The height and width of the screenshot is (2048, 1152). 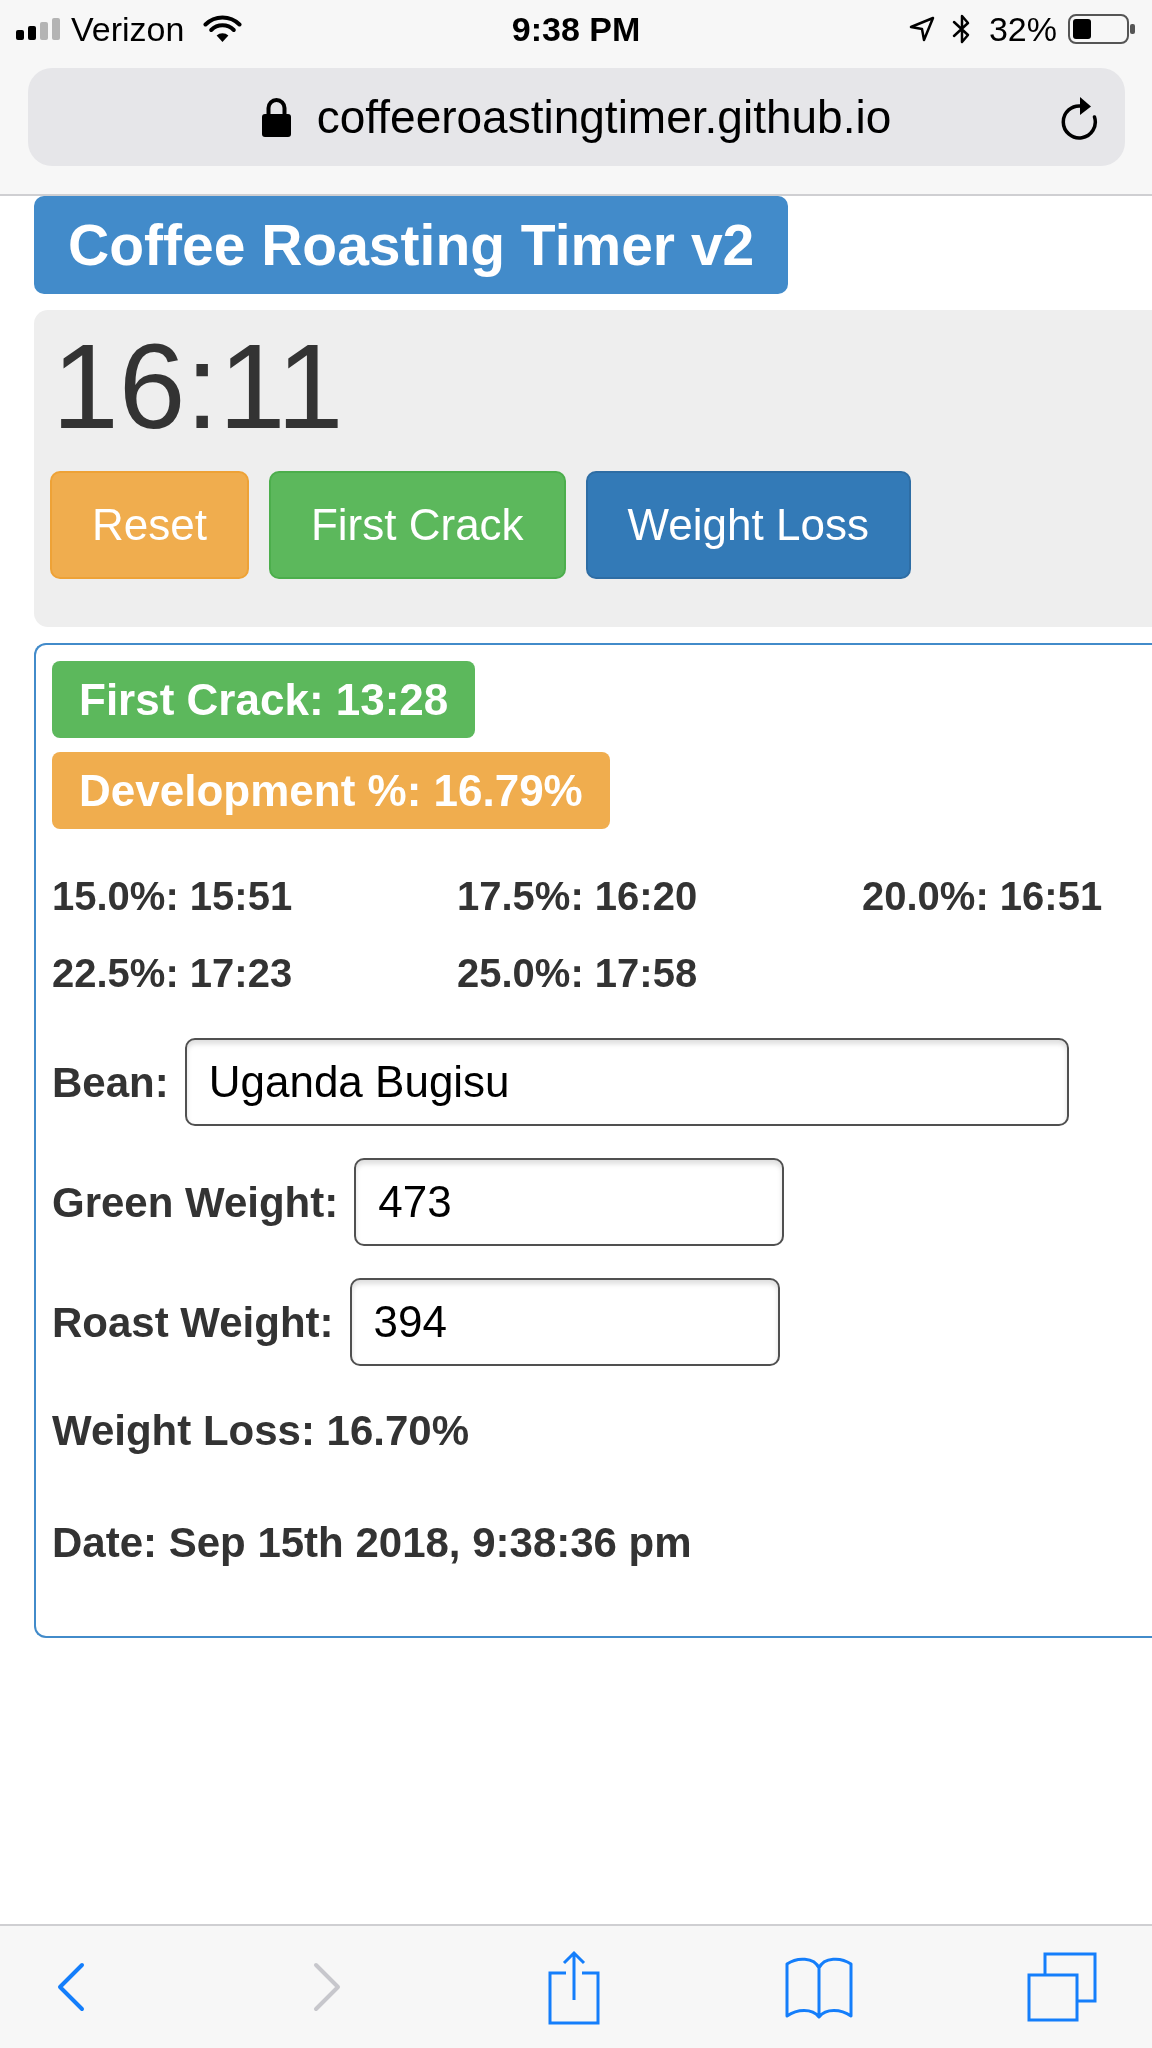 I want to click on bluetooth-icon, so click(x=961, y=29).